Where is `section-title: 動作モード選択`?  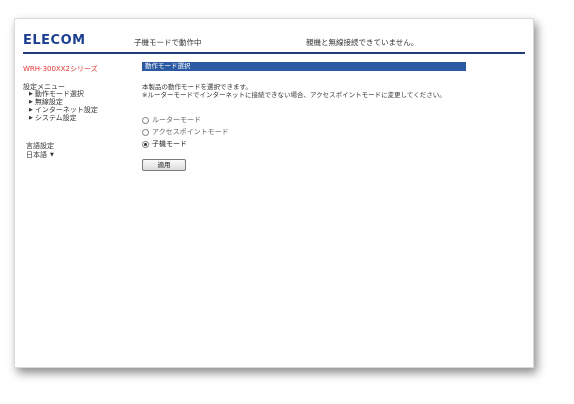
section-title: 動作モード選択 is located at coordinates (304, 66).